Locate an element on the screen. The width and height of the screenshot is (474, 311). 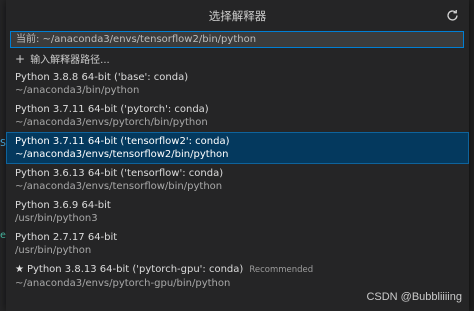
interpreter-search-box is located at coordinates (237, 39).